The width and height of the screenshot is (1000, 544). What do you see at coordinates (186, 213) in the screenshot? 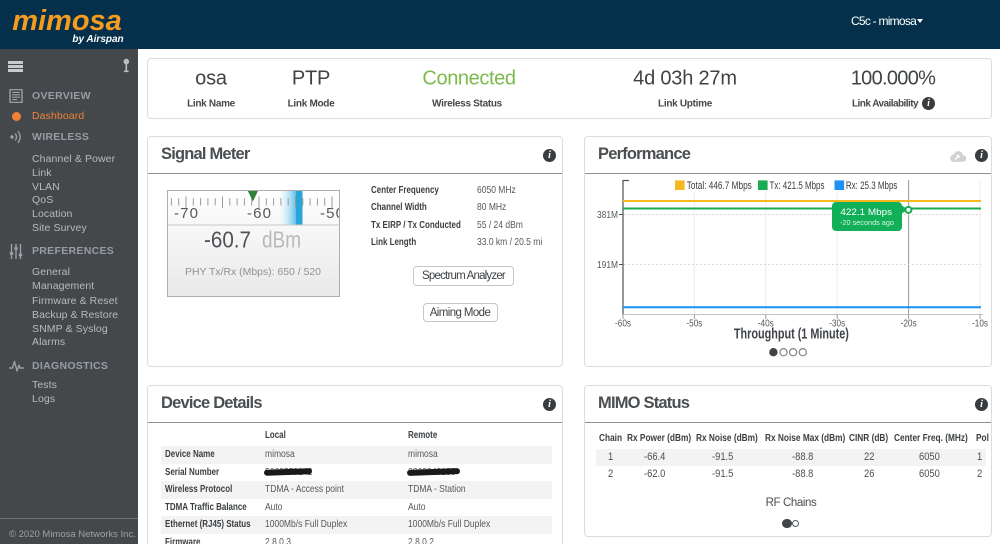
I see `svg-text: -70` at bounding box center [186, 213].